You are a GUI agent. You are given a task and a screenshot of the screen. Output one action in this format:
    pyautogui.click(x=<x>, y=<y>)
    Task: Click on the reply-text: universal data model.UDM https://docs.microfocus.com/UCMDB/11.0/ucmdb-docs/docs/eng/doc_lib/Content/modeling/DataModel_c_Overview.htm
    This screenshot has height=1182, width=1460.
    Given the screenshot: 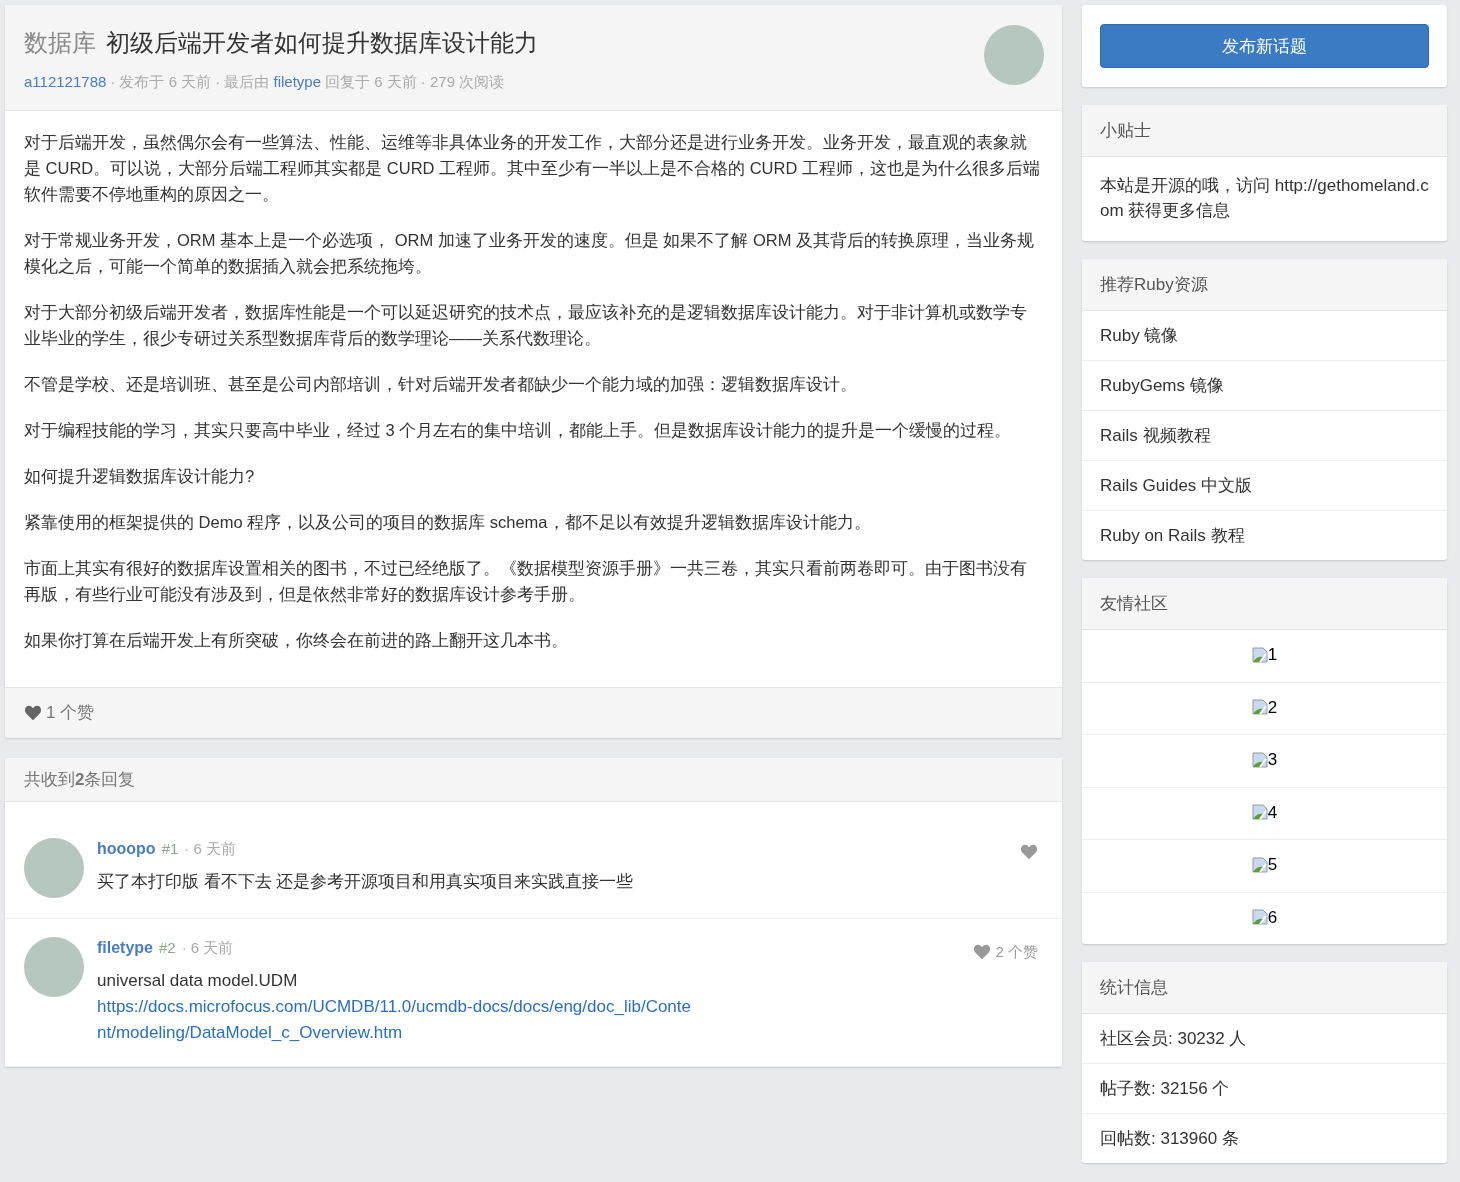 What is the action you would take?
    pyautogui.click(x=397, y=1006)
    